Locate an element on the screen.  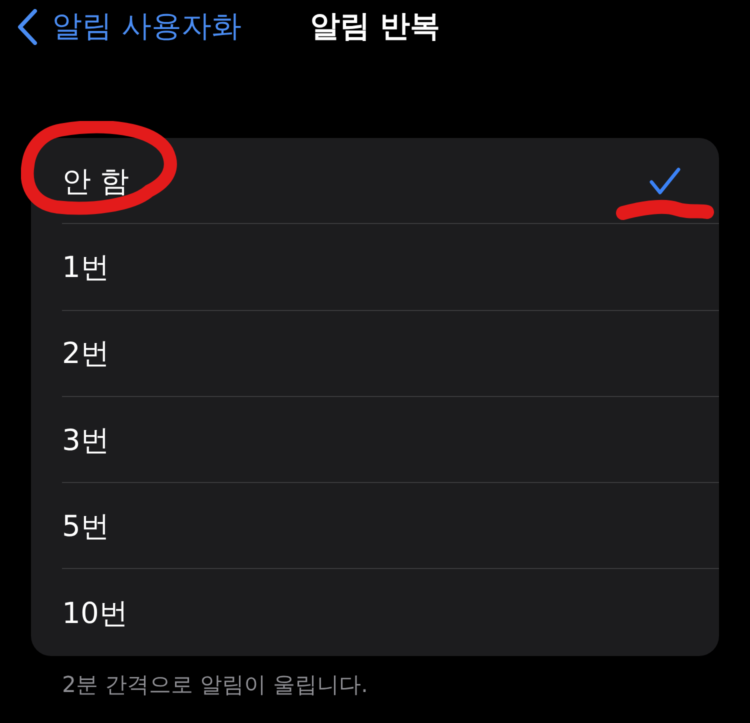
back-chevron-icon is located at coordinates (27, 27).